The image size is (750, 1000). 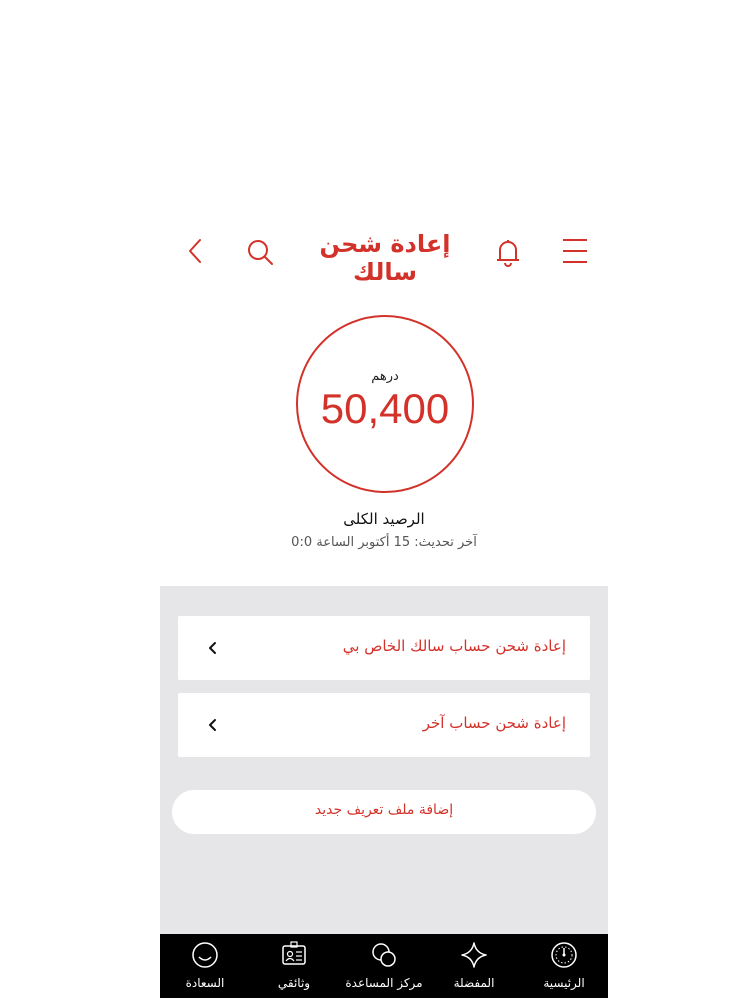 What do you see at coordinates (494, 723) in the screenshot?
I see `recharge-other-account-label: إعادة شحن حساب آخر` at bounding box center [494, 723].